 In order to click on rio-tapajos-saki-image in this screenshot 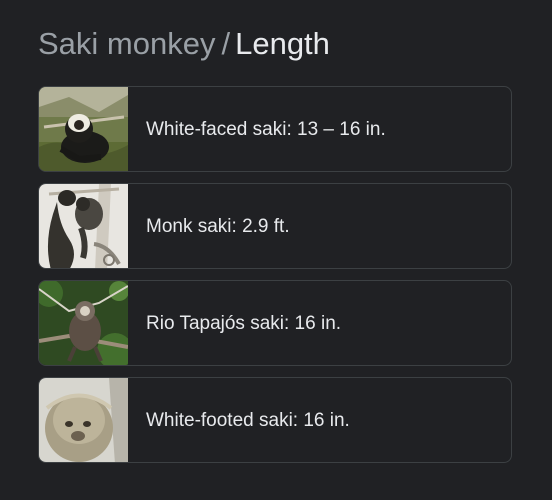, I will do `click(83, 323)`.